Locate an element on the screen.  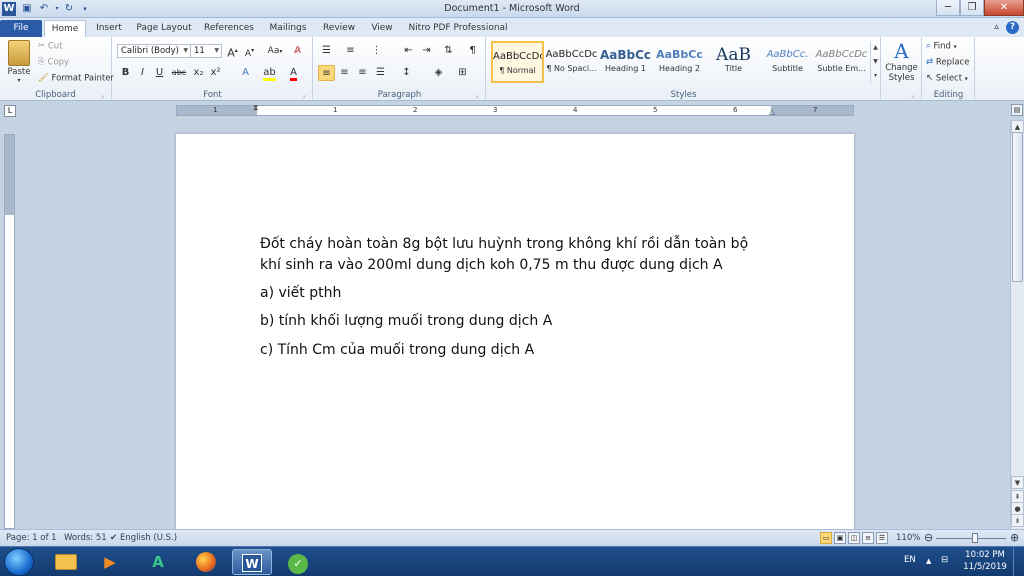
vertical-scrollbar: ▲ ▼ ⇞ ● ⇟ is located at coordinates (1017, 324).